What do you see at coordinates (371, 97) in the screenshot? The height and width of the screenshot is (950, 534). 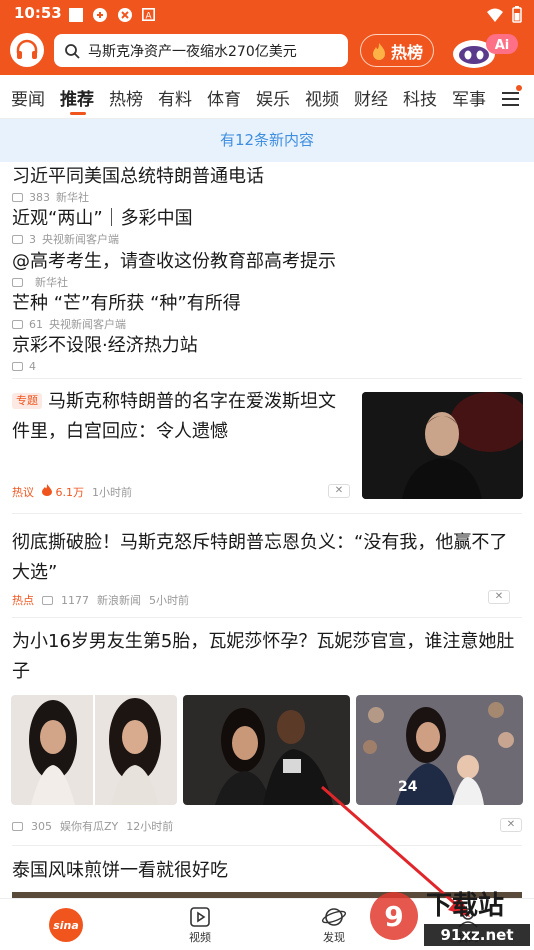 I see `tab-finance: 财经` at bounding box center [371, 97].